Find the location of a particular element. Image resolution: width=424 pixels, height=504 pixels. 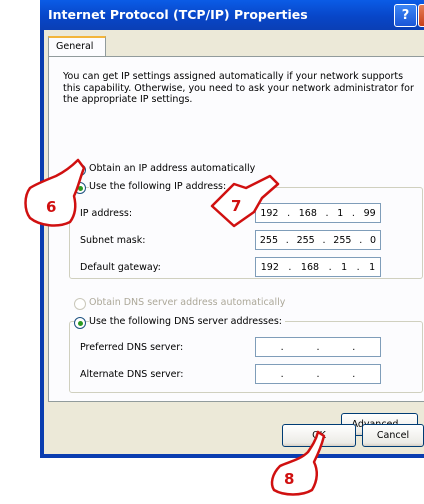

ip-address-input: 192. 168. 1. 99 is located at coordinates (318, 213).